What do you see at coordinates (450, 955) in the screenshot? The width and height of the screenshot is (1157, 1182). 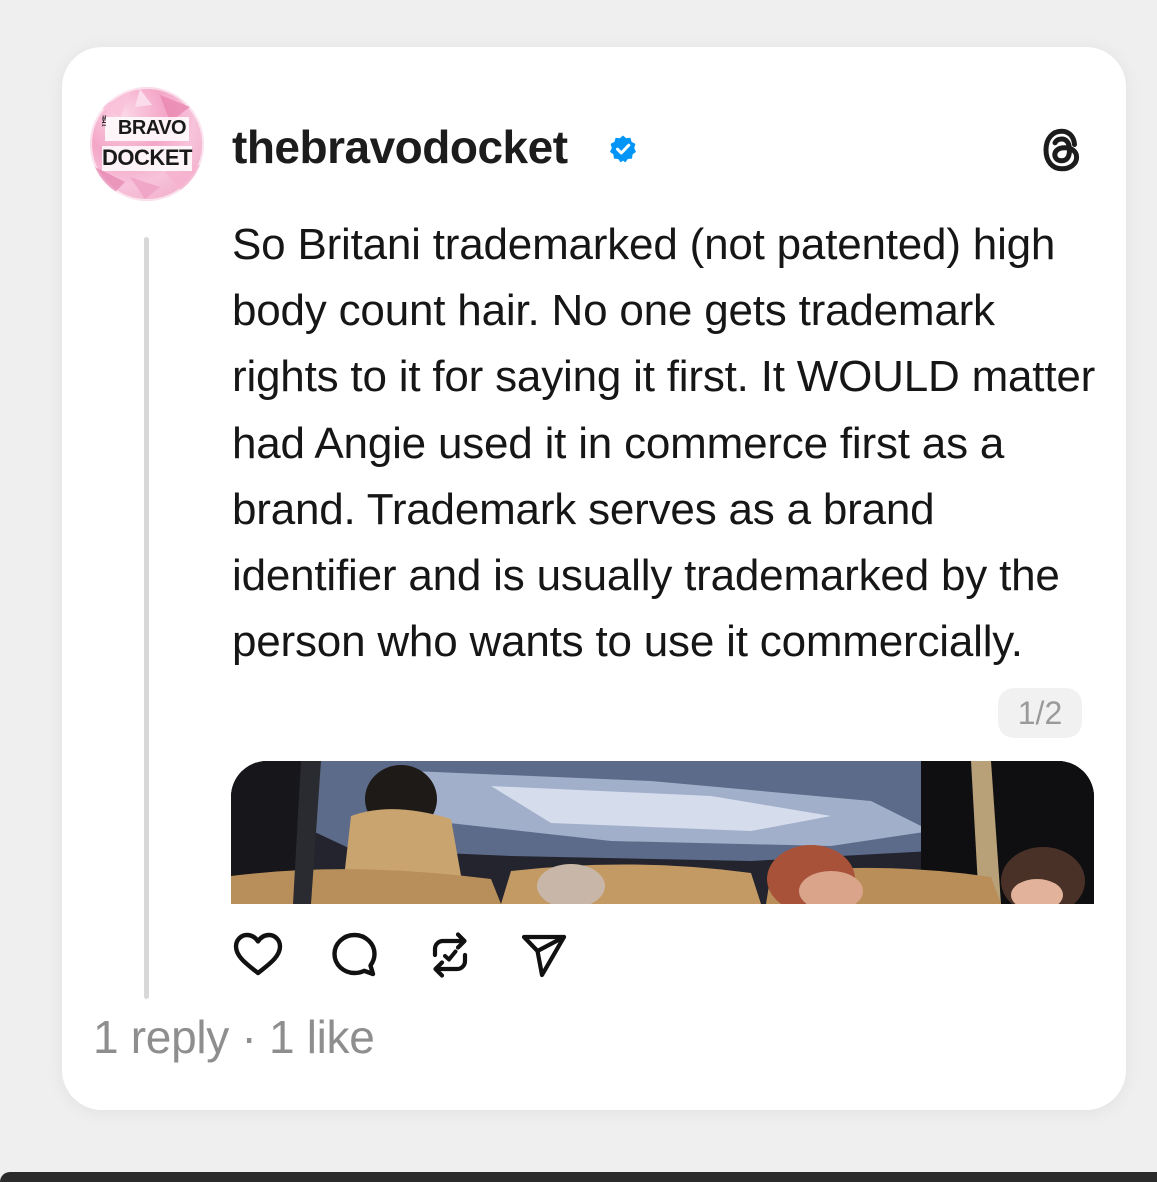 I see `repost-icon` at bounding box center [450, 955].